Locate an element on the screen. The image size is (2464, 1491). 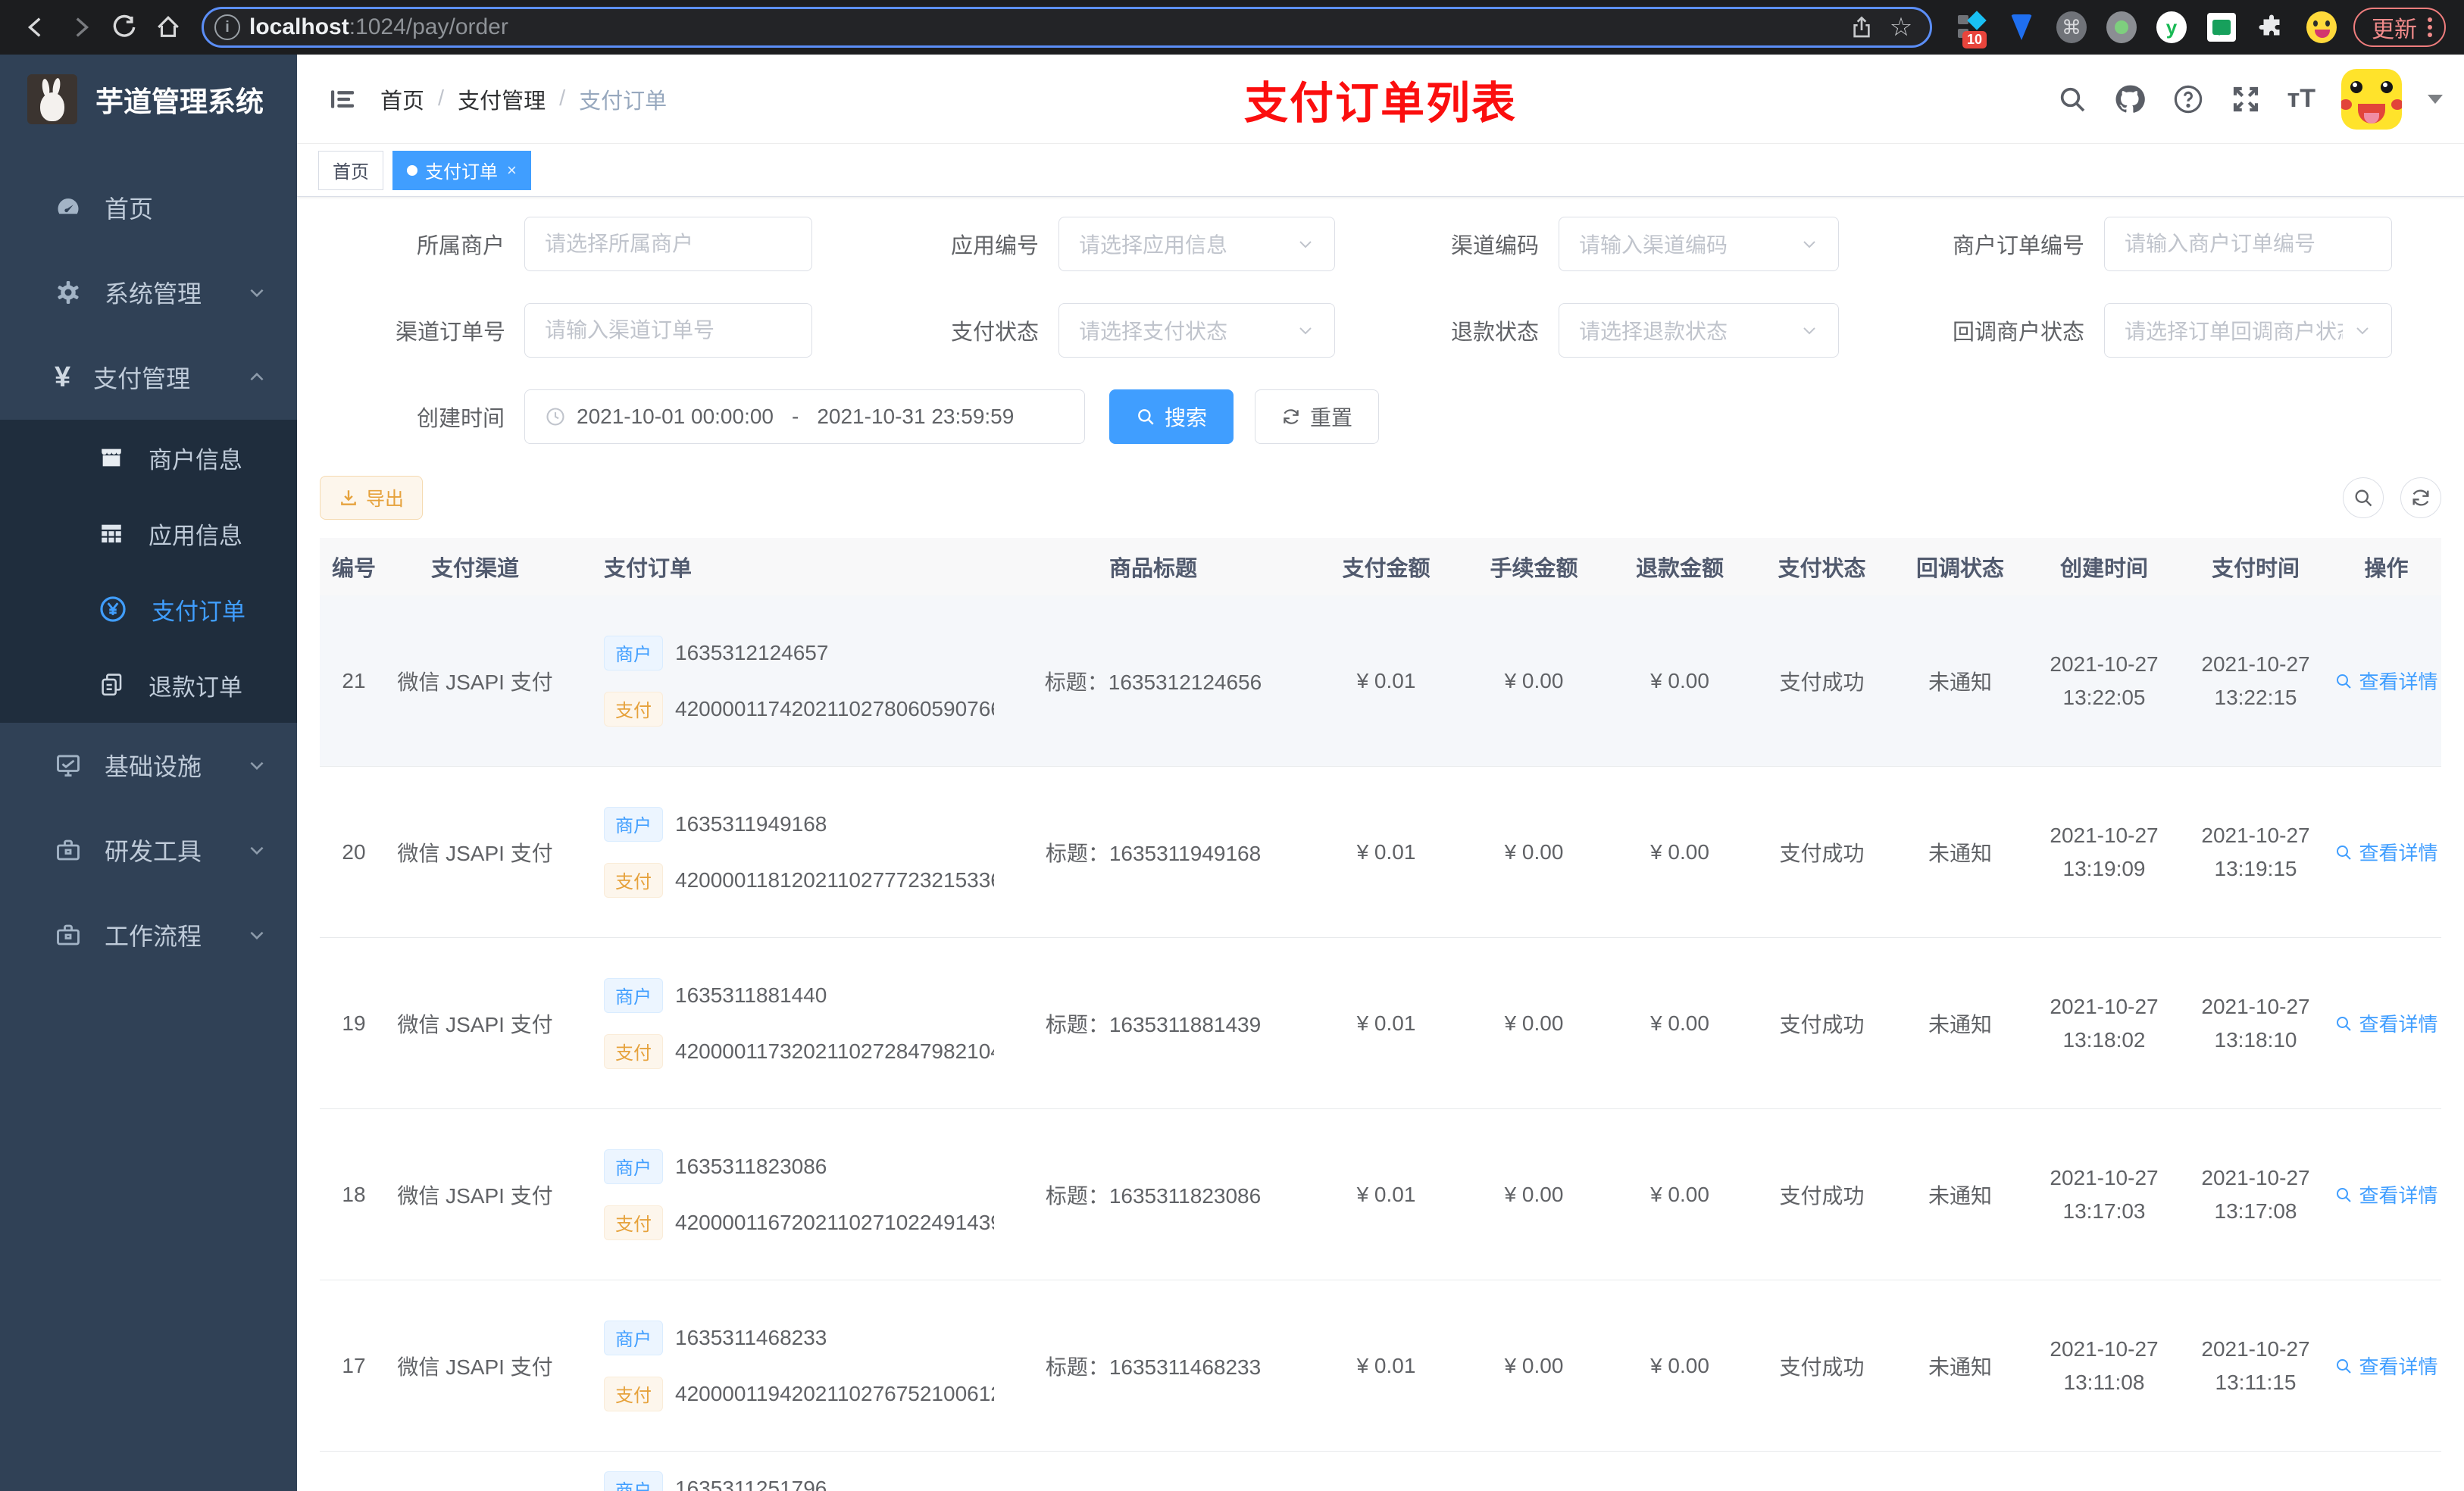
close-tab-icon: × is located at coordinates (512, 170).